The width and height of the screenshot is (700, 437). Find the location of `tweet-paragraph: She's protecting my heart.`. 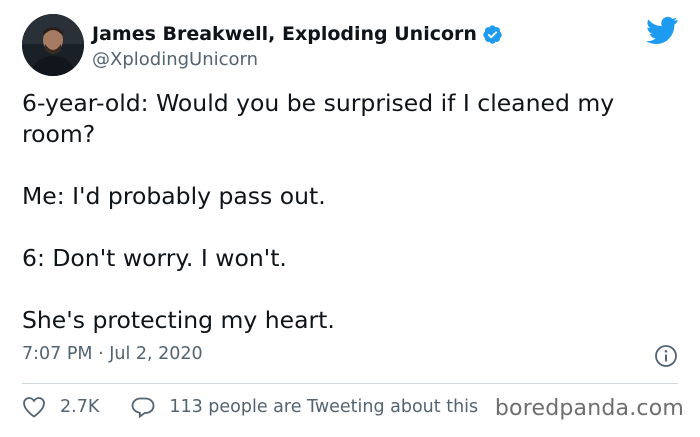

tweet-paragraph: She's protecting my heart. is located at coordinates (178, 320).